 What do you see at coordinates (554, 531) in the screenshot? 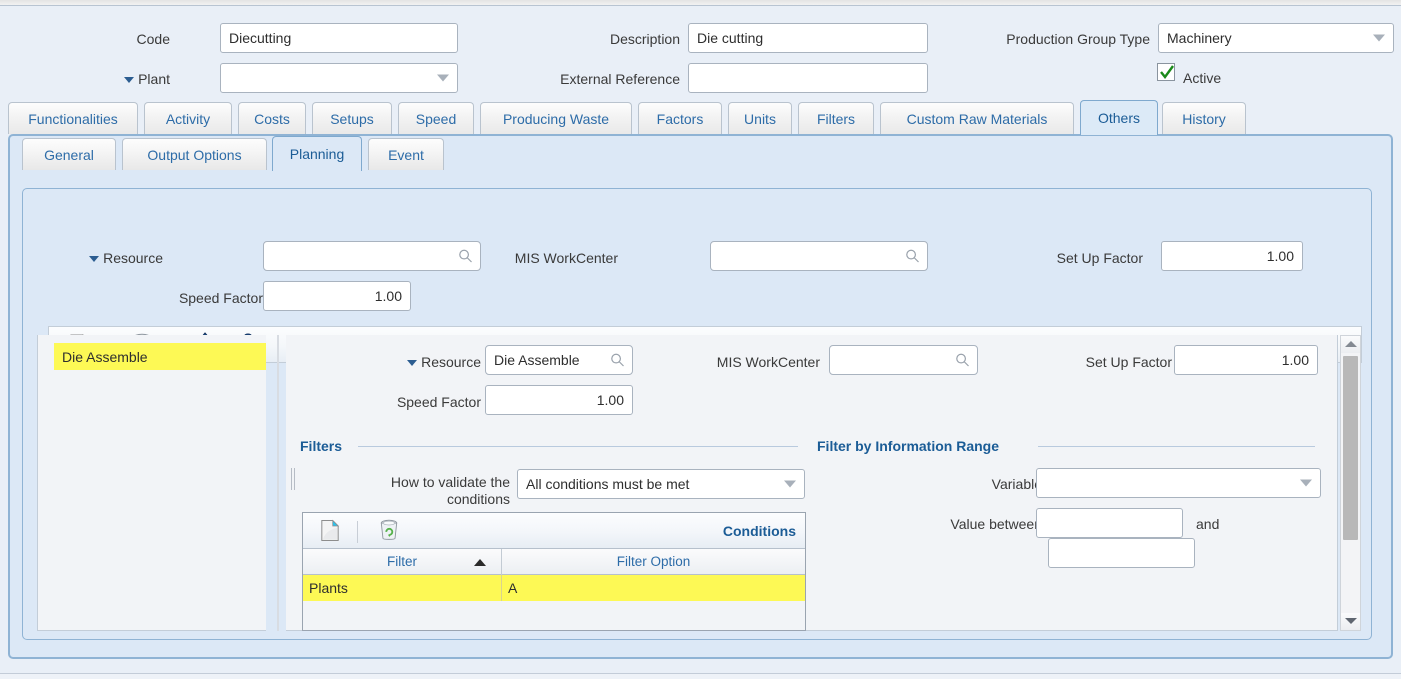
I see `conditions-grid-toolbar: Conditions` at bounding box center [554, 531].